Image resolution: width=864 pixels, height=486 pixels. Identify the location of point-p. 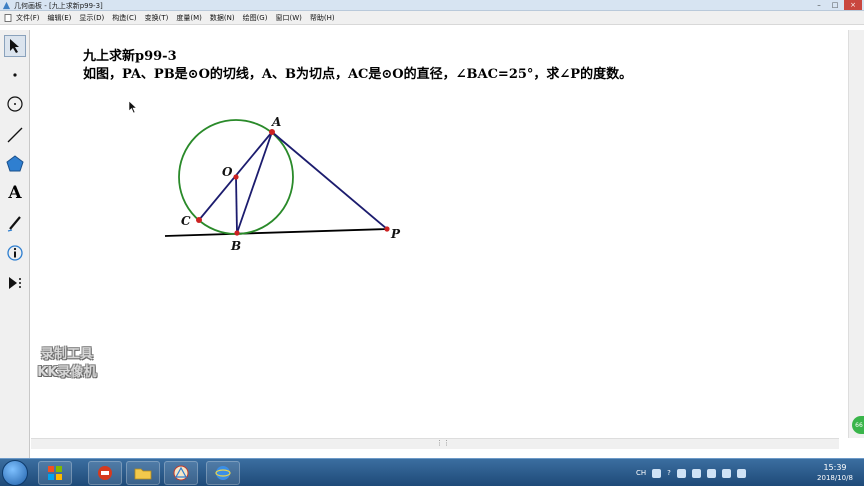
(387, 229).